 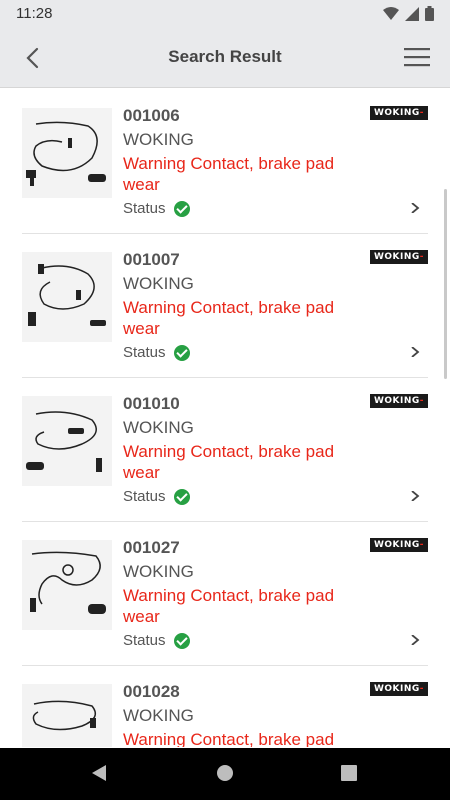 I want to click on status-icons, so click(x=408, y=13).